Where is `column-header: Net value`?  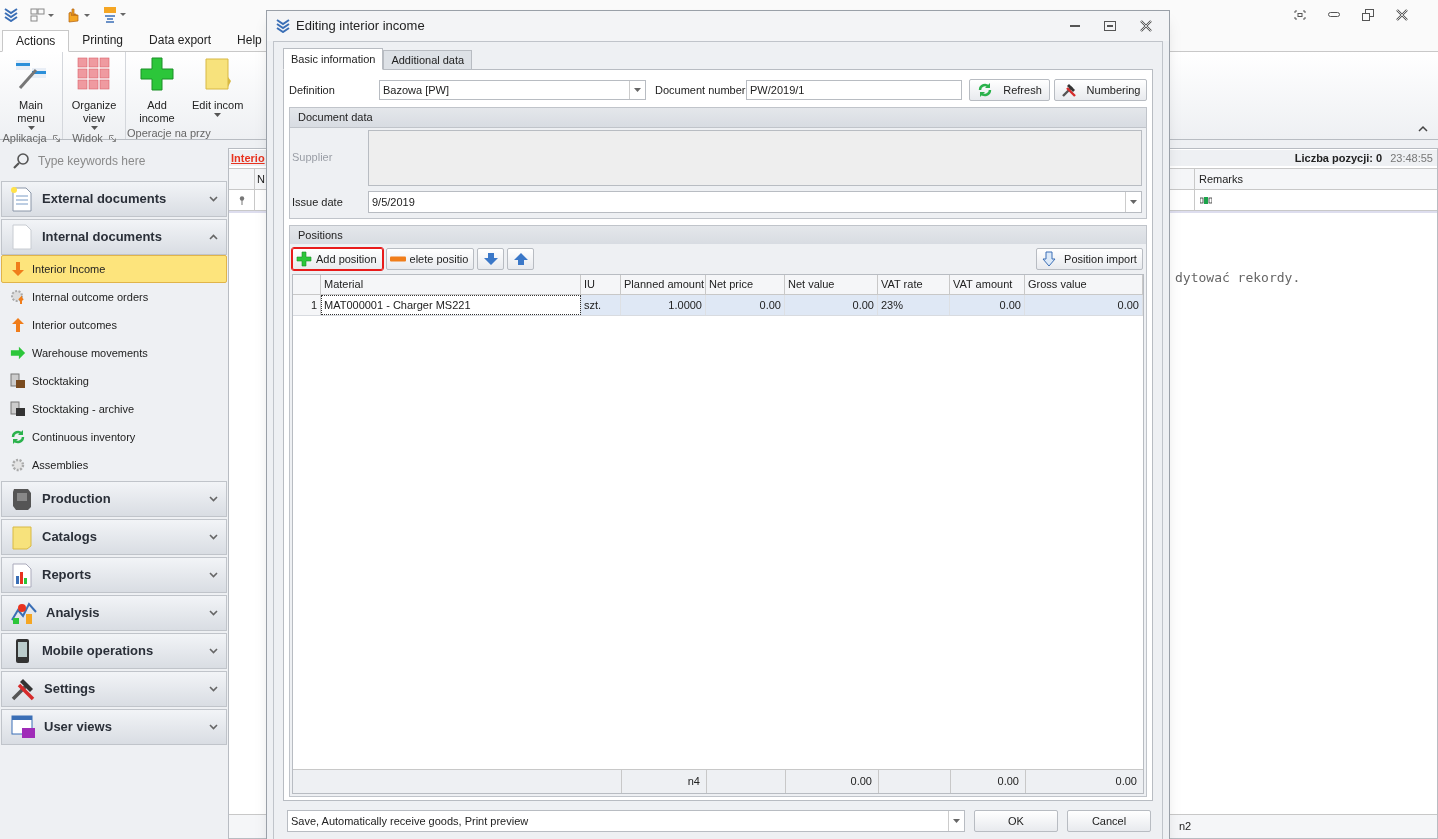
column-header: Net value is located at coordinates (831, 285).